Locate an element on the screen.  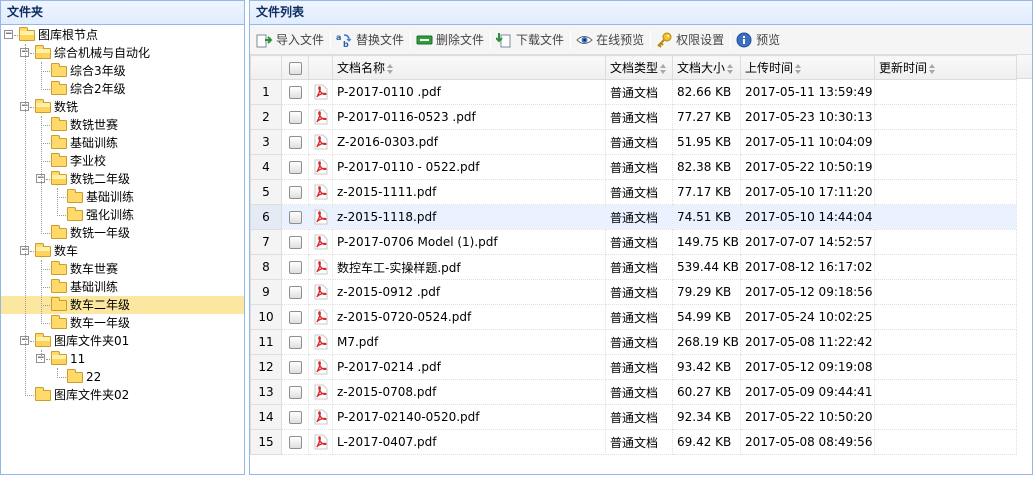
file-name-cell: z-2015-1111.pdf is located at coordinates (469, 192).